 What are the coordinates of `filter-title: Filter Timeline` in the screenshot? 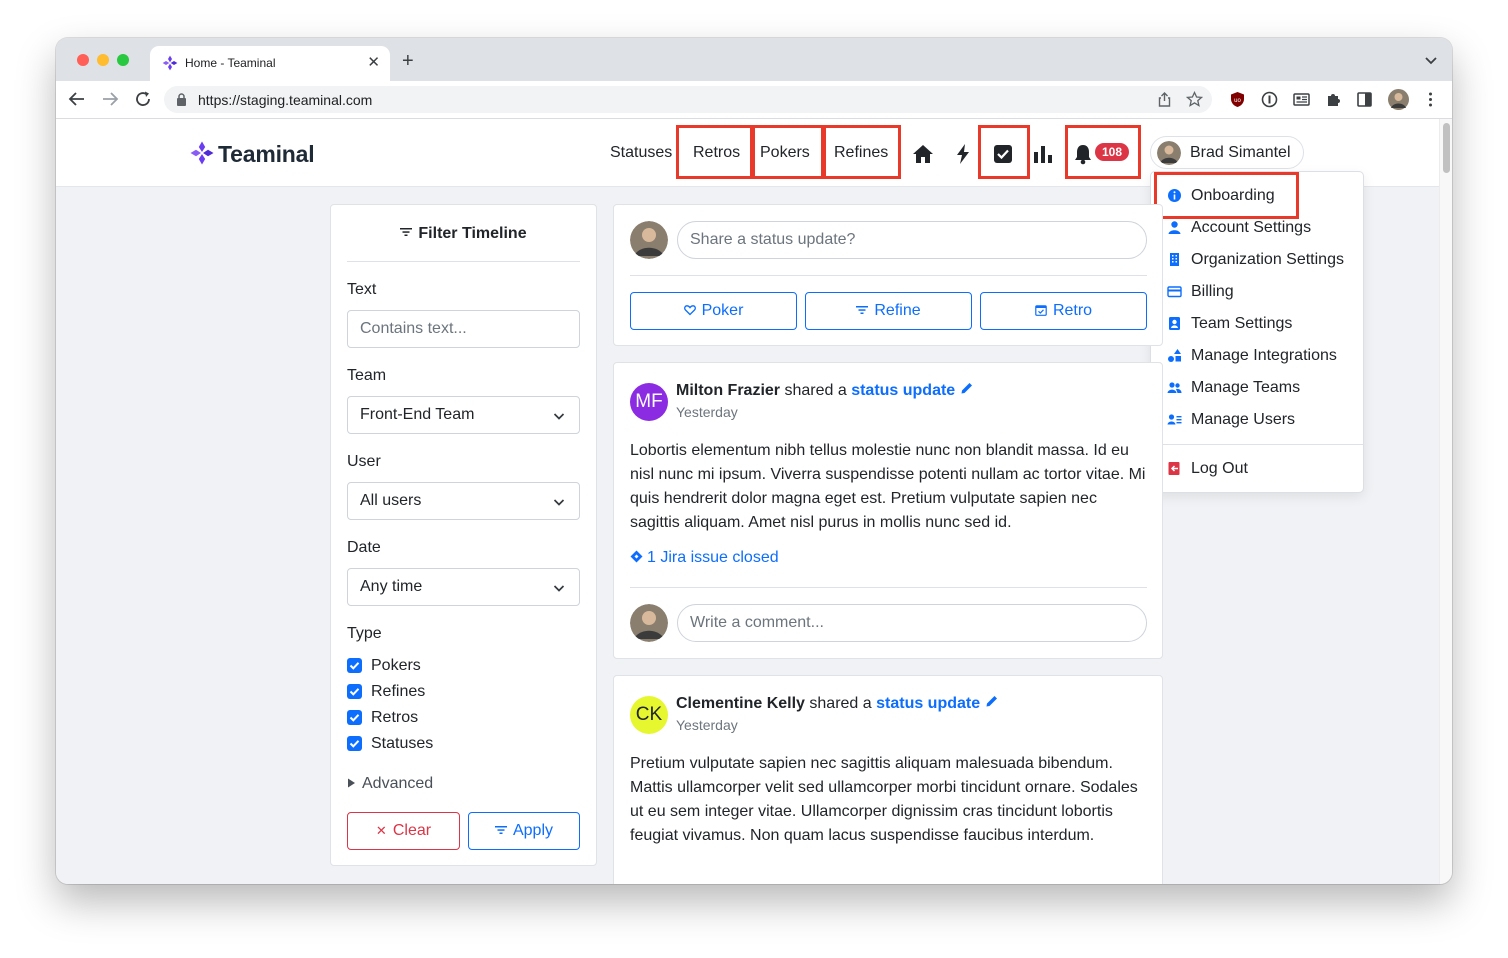 It's located at (463, 234).